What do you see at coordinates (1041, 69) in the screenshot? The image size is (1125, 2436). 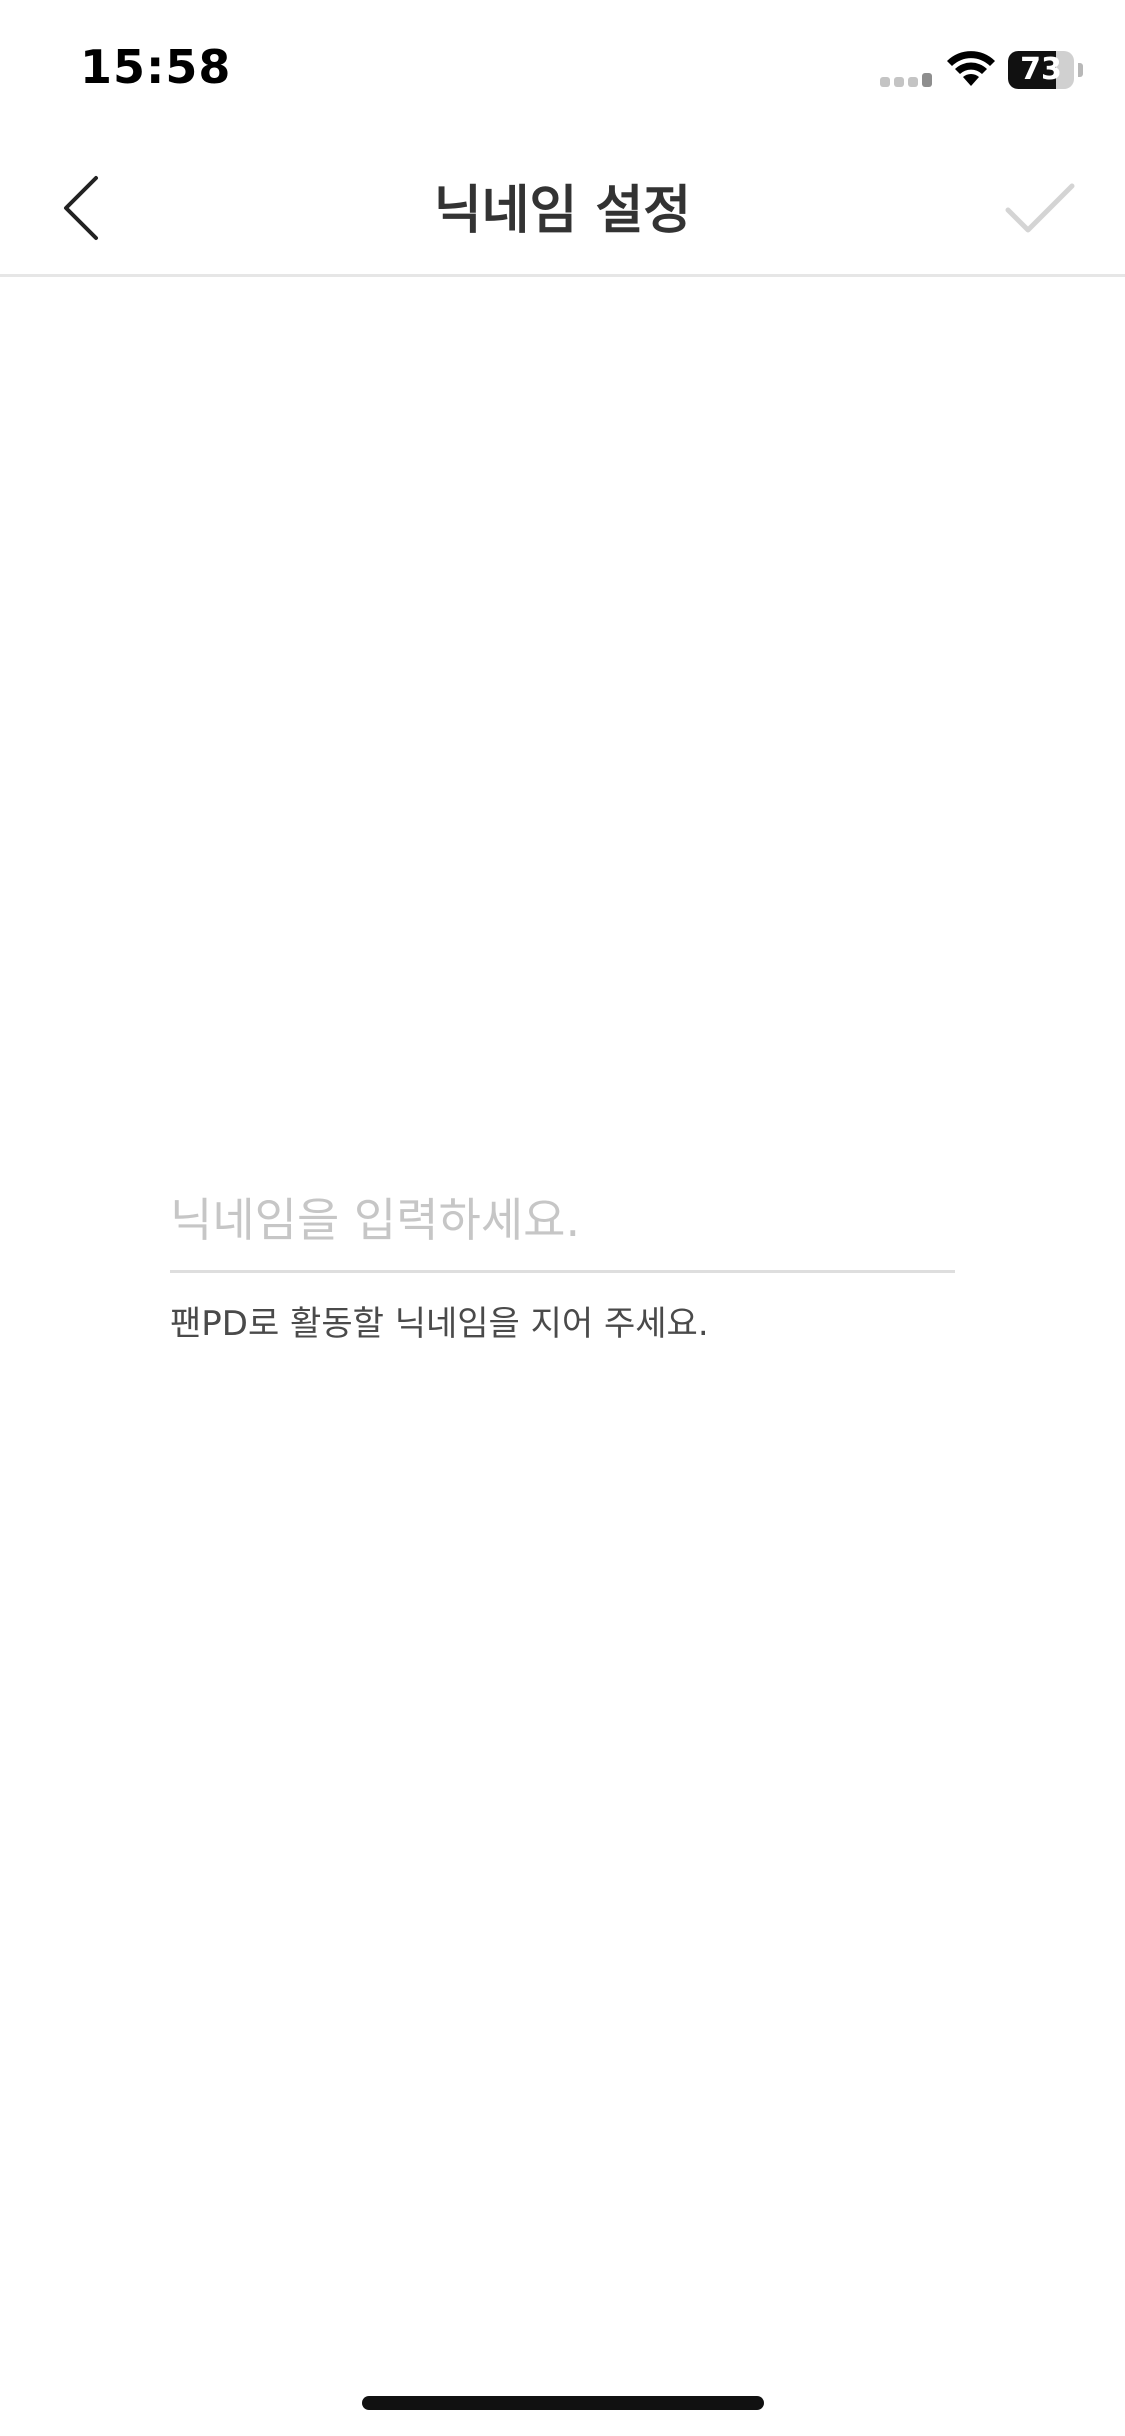 I see `battery-level: 73` at bounding box center [1041, 69].